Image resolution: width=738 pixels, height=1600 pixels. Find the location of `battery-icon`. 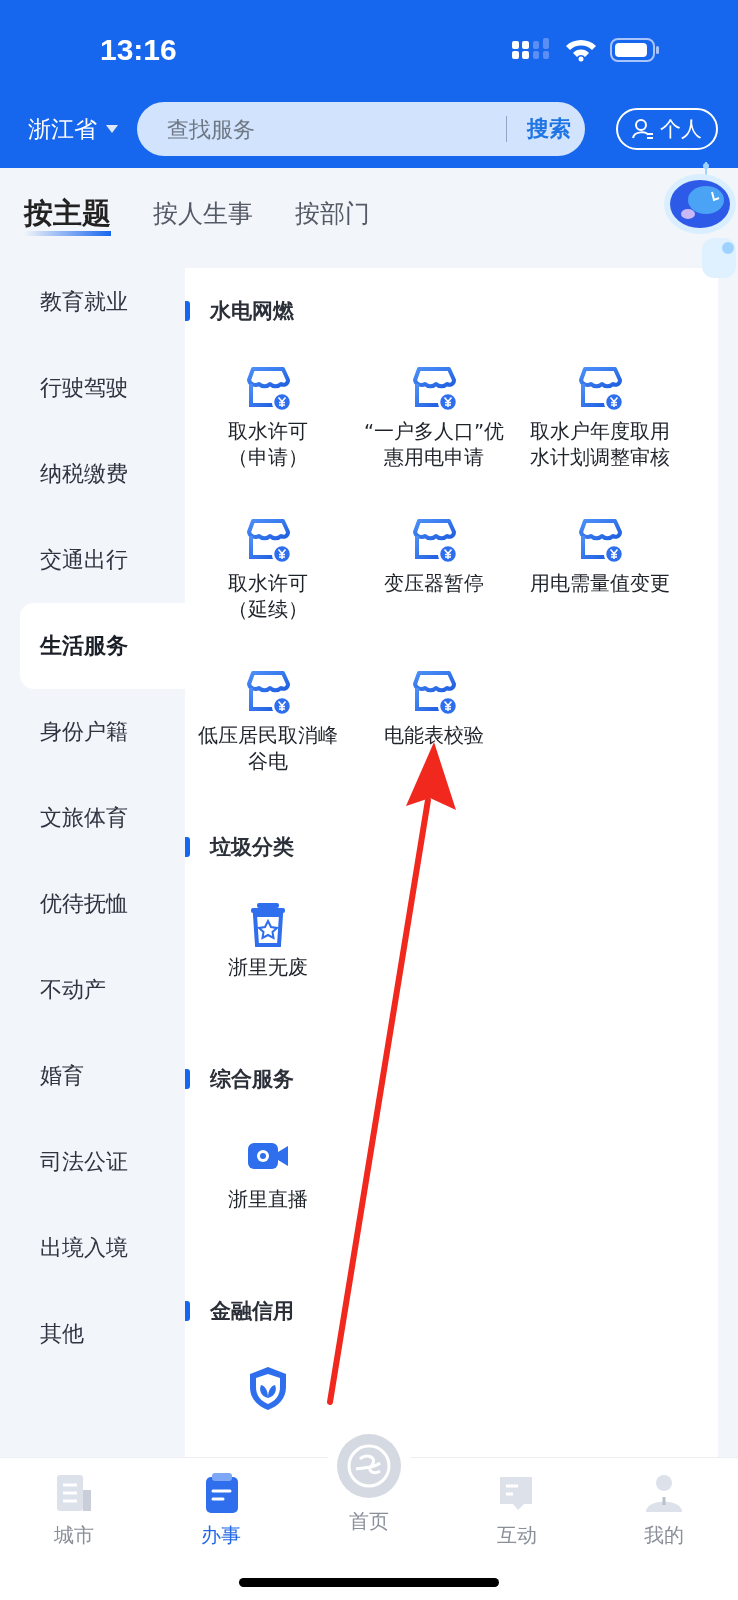

battery-icon is located at coordinates (635, 50).